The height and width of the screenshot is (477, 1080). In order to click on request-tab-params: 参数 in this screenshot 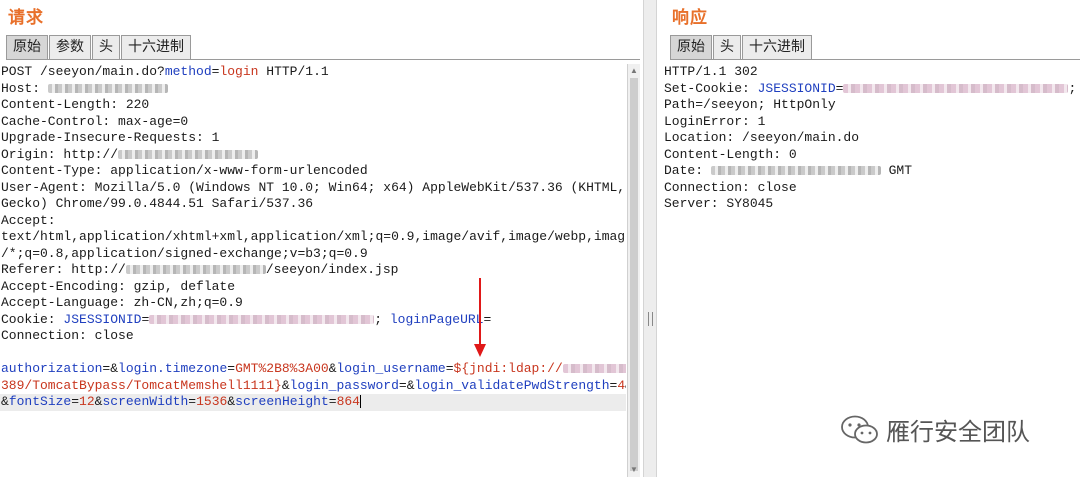, I will do `click(70, 47)`.